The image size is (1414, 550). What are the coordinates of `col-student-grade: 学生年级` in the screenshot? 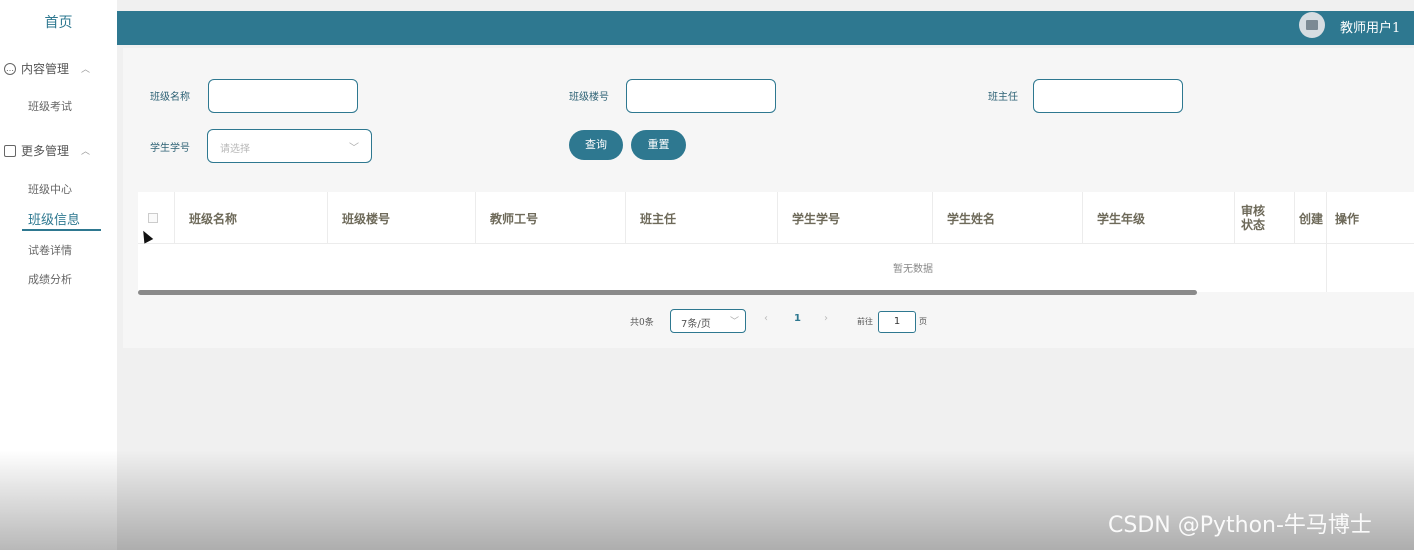 It's located at (1159, 218).